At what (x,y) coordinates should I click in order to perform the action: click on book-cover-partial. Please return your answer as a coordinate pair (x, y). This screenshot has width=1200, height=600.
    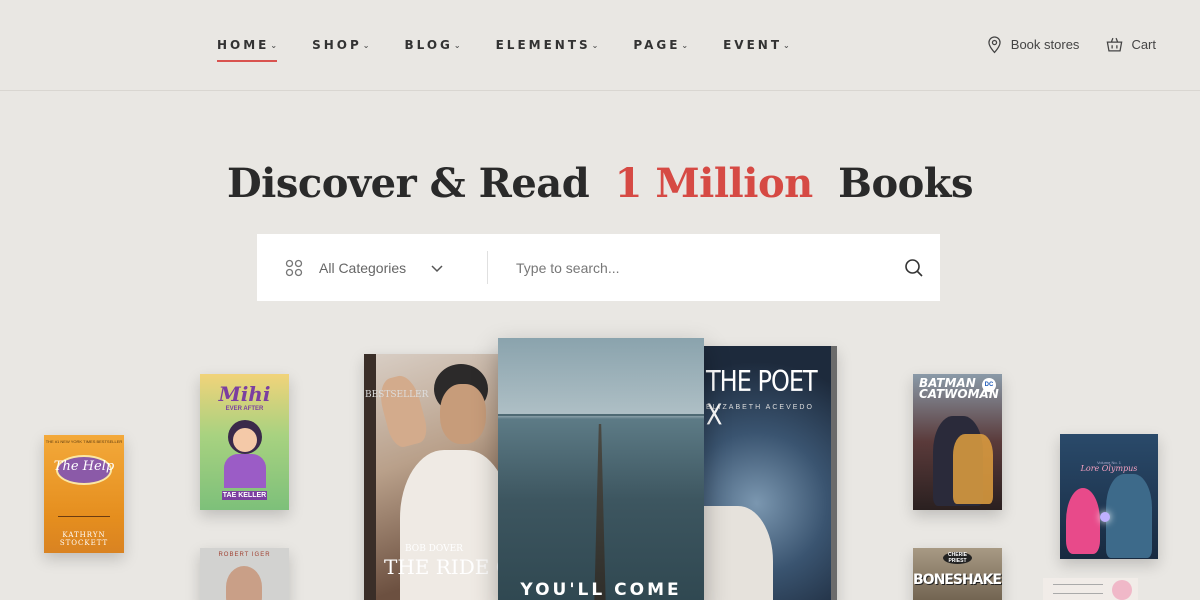
    Looking at the image, I should click on (1090, 589).